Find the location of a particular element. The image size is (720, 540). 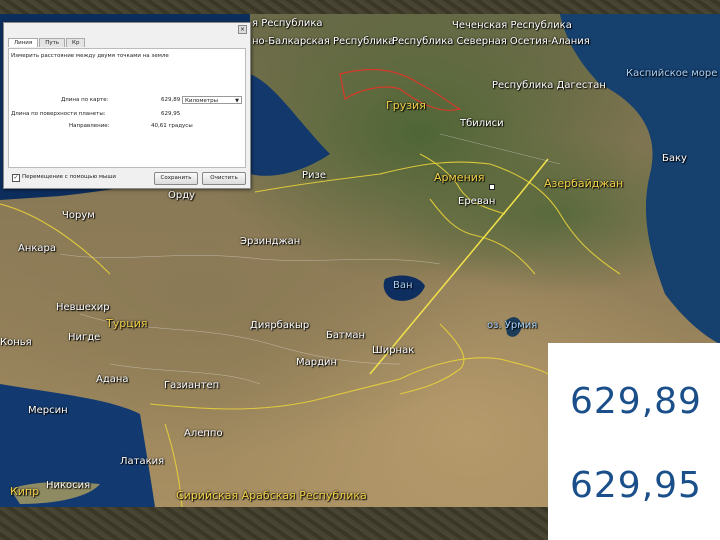

tab-circle: Кр is located at coordinates (76, 42).